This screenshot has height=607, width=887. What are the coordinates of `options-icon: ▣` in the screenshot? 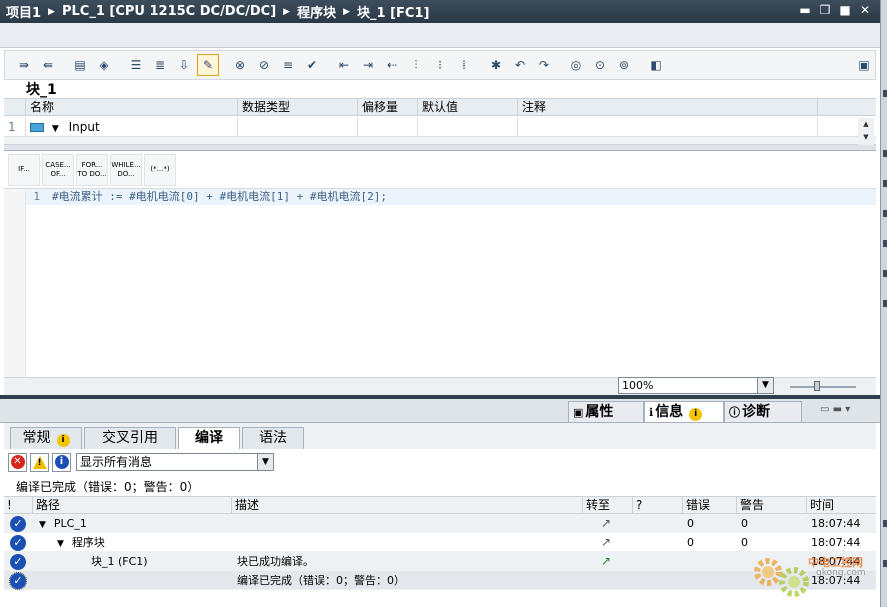 It's located at (864, 65).